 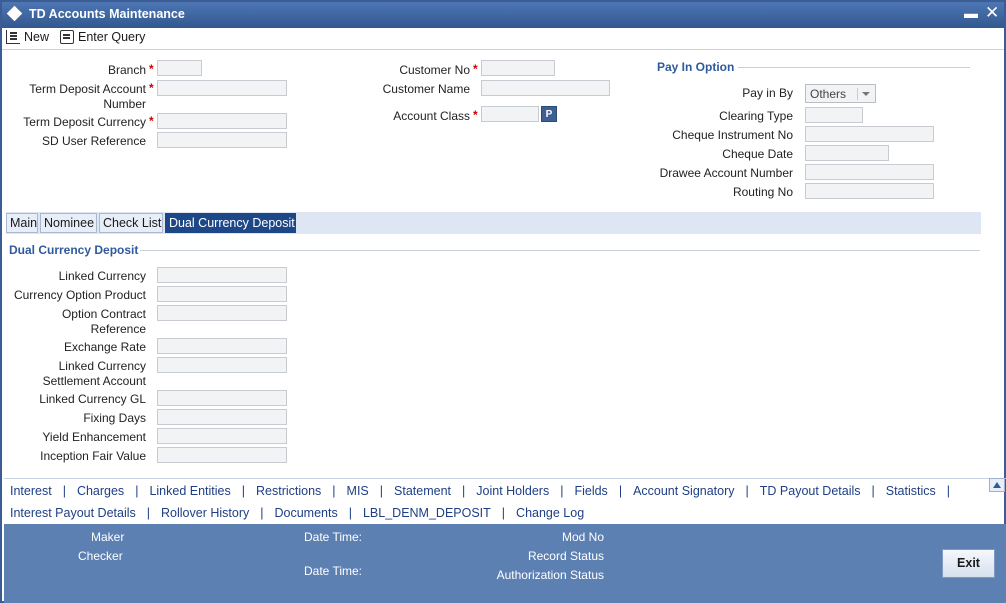 I want to click on currency-option-product-label: Currency Option Product, so click(x=79, y=295).